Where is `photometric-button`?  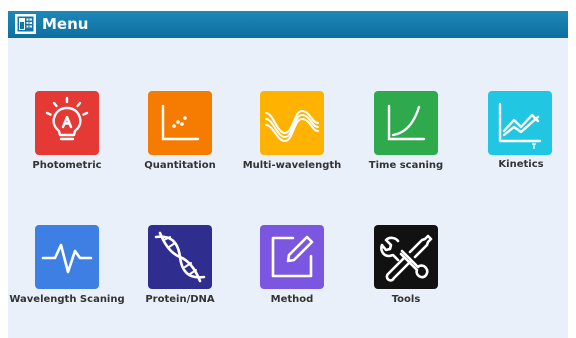 photometric-button is located at coordinates (67, 123).